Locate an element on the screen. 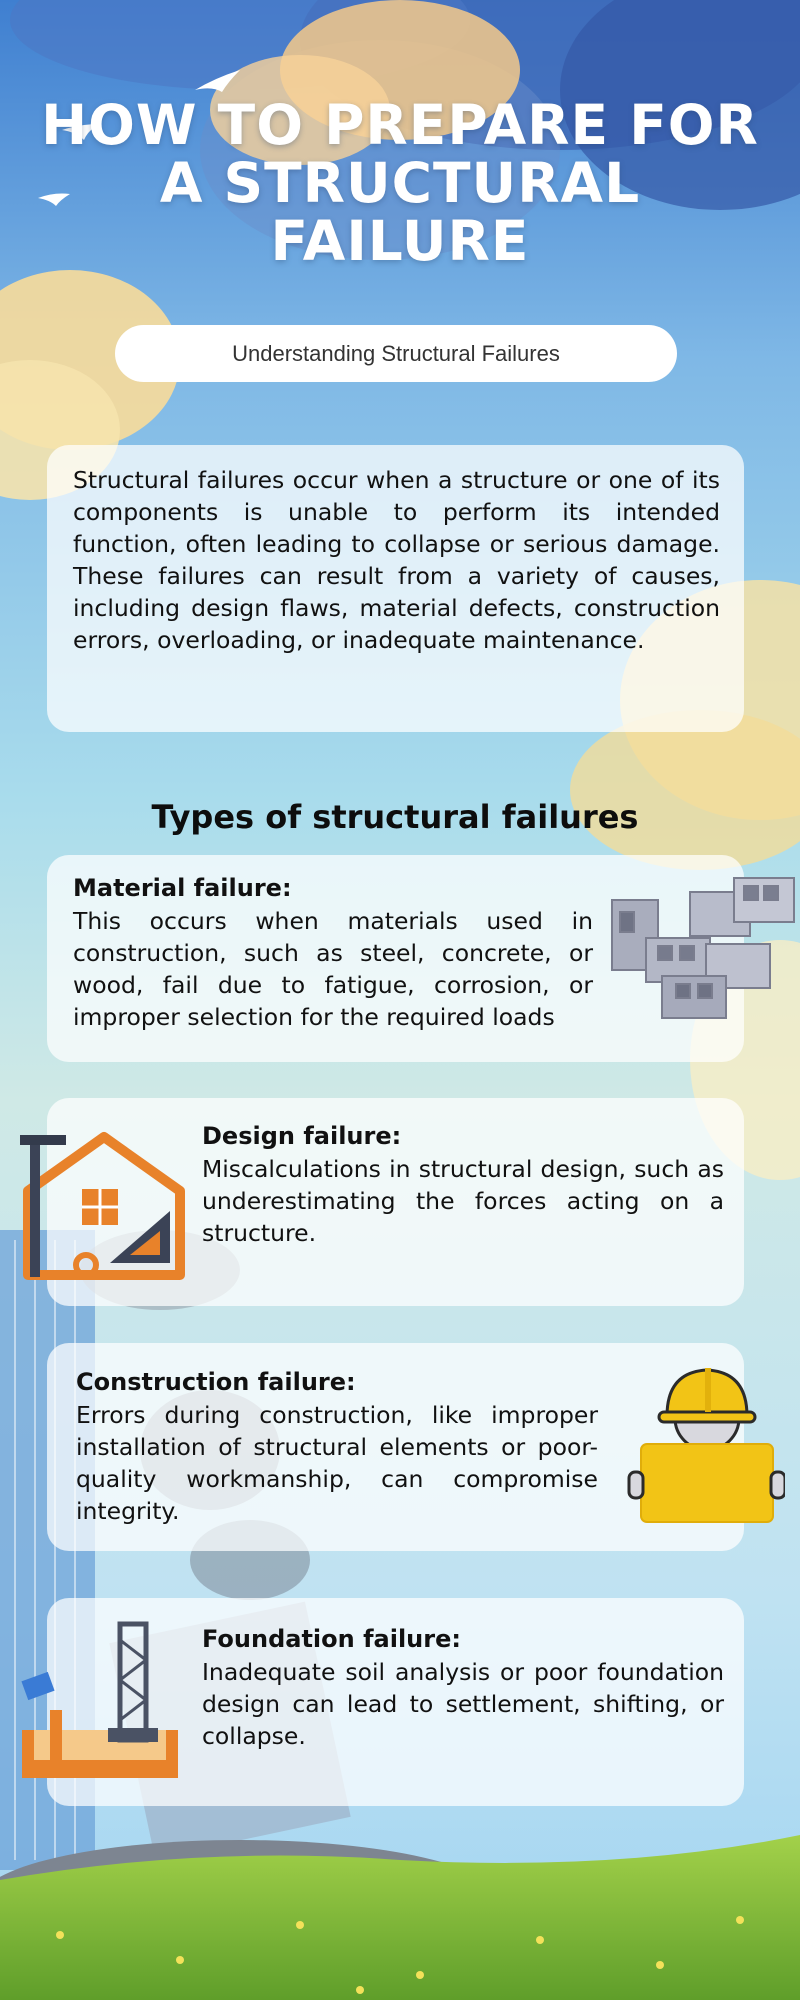  foundation-failure-title: Foundation failure: is located at coordinates (331, 1639).